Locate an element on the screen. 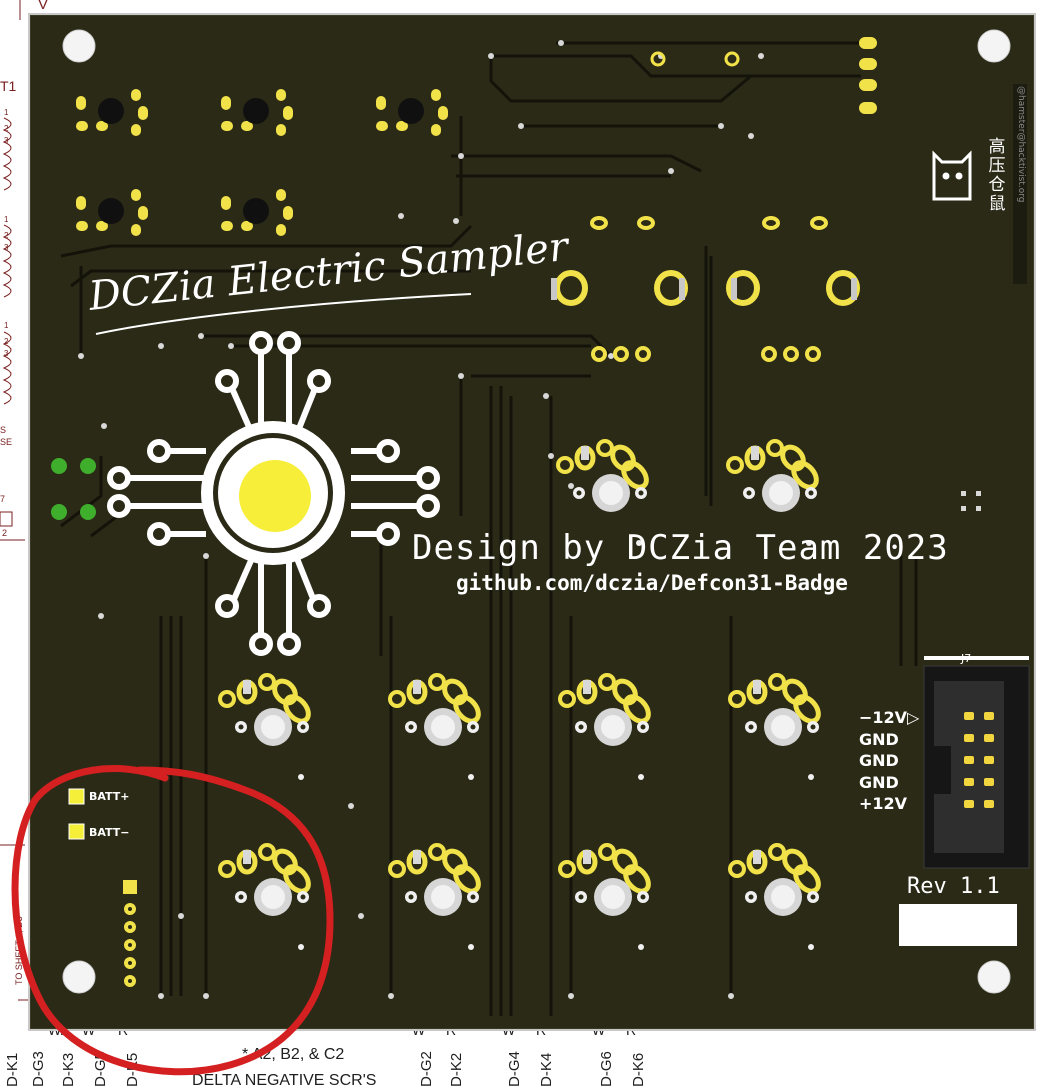  revision-label: Rev 1.1 is located at coordinates (953, 886).